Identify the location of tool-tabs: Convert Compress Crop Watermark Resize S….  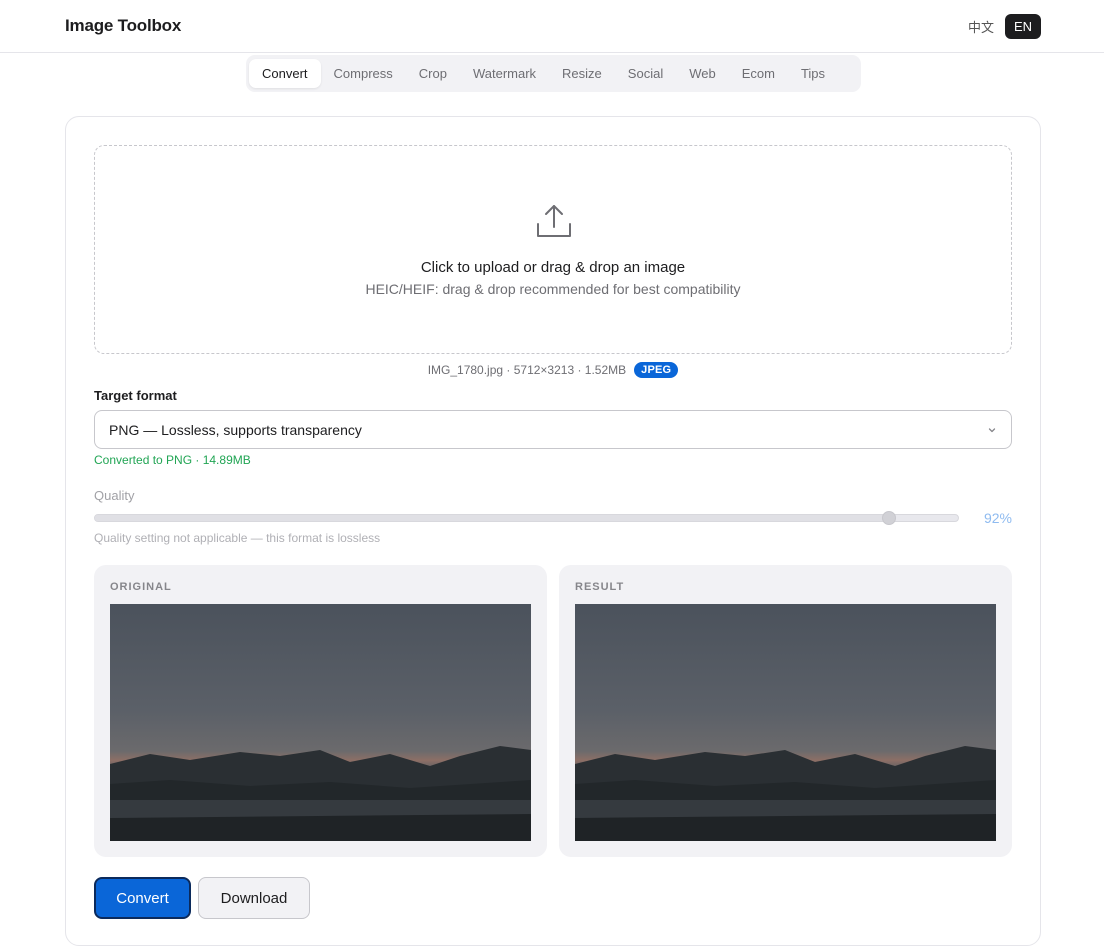
(553, 73).